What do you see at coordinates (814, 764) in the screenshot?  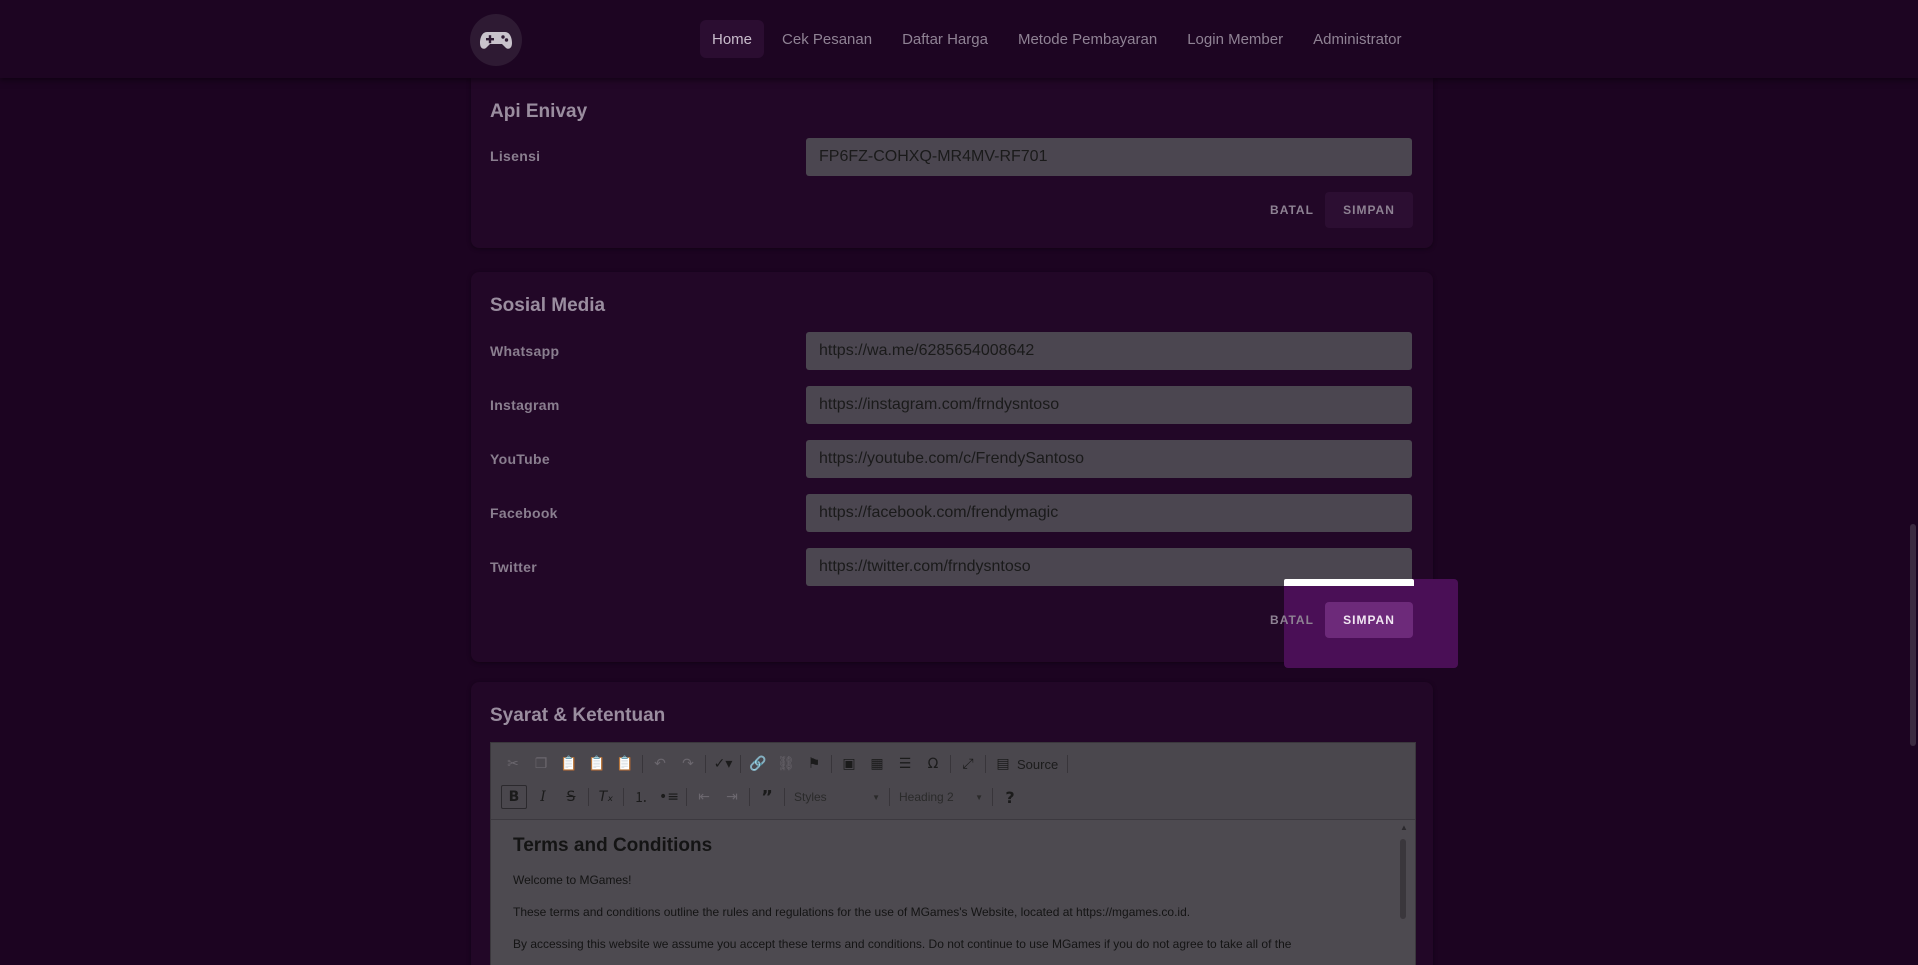 I see `anchor-flag-icon: ⚑` at bounding box center [814, 764].